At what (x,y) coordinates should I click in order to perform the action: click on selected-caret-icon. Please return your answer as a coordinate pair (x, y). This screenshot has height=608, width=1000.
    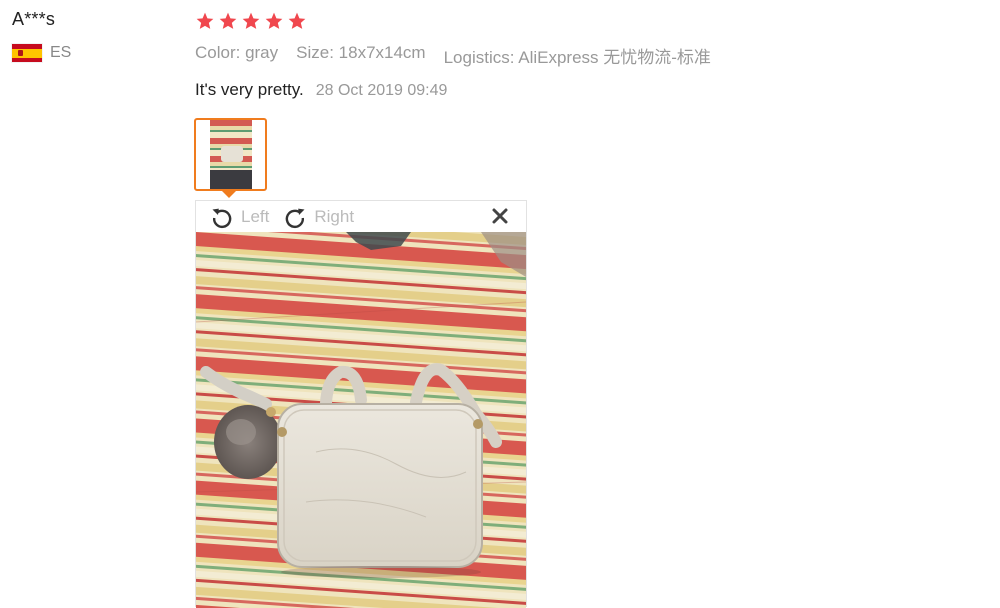
    Looking at the image, I should click on (229, 194).